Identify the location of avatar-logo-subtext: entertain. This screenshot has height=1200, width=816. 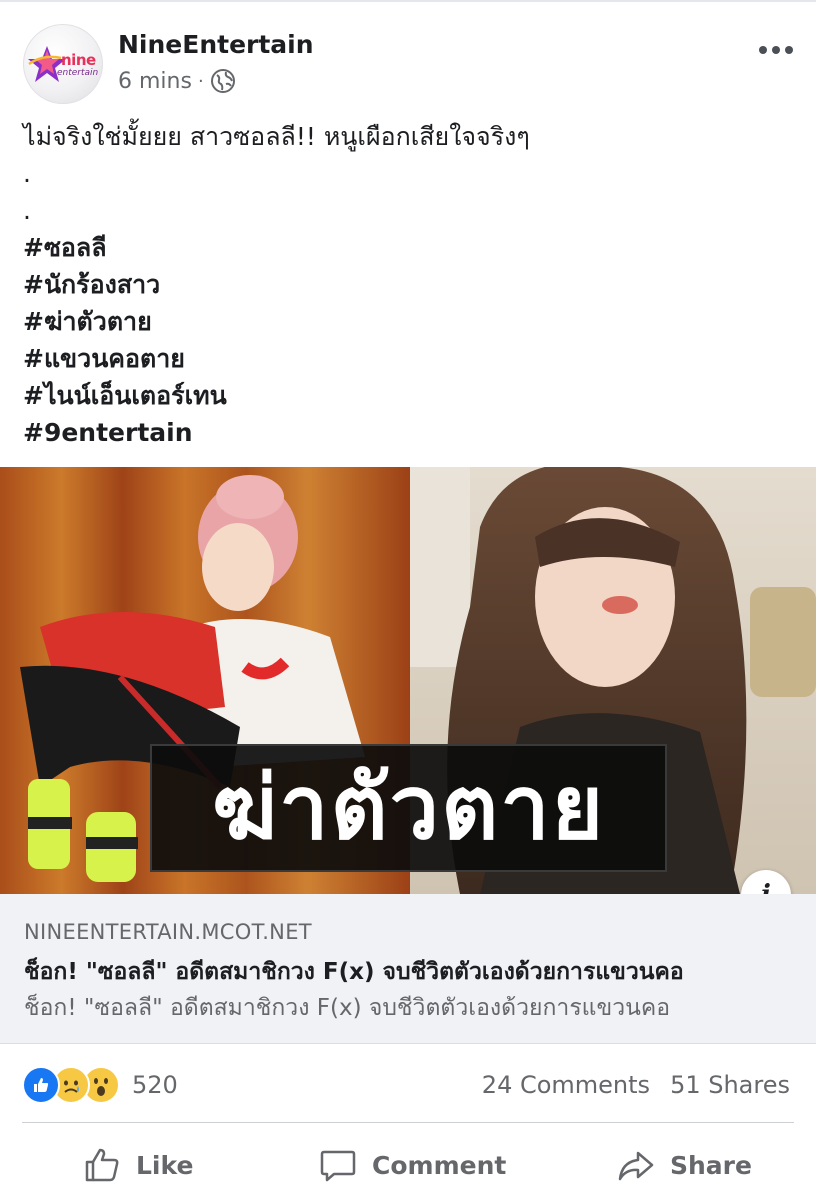
(78, 73).